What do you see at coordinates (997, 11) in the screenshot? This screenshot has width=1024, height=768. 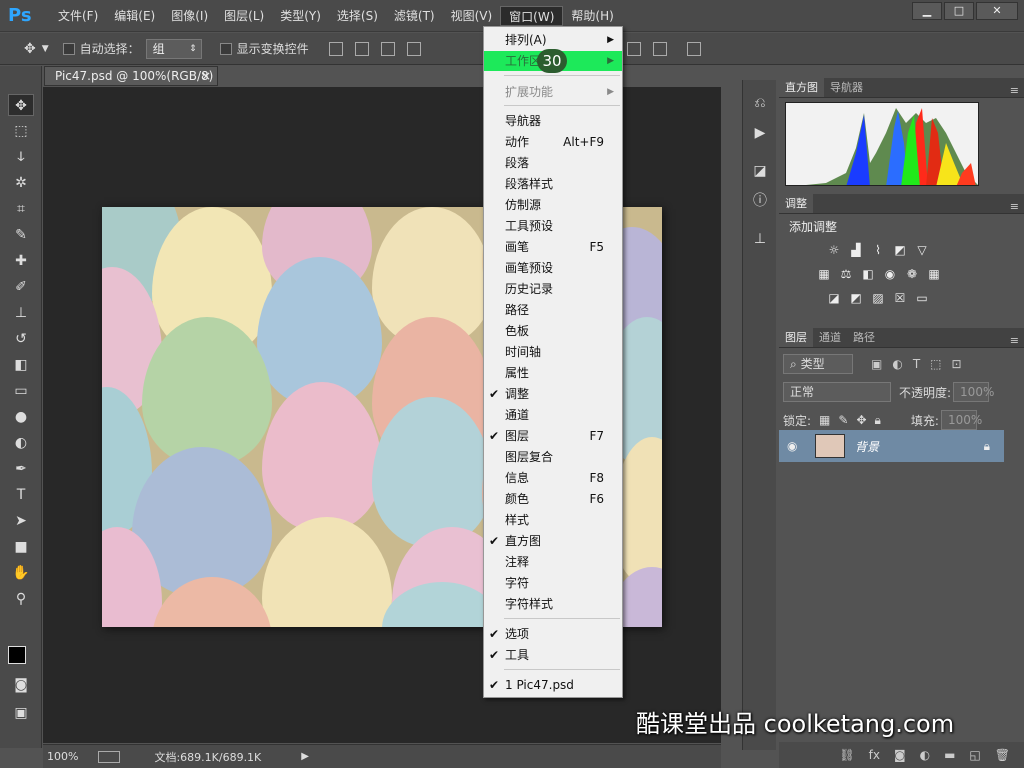 I see `close-button: ✕` at bounding box center [997, 11].